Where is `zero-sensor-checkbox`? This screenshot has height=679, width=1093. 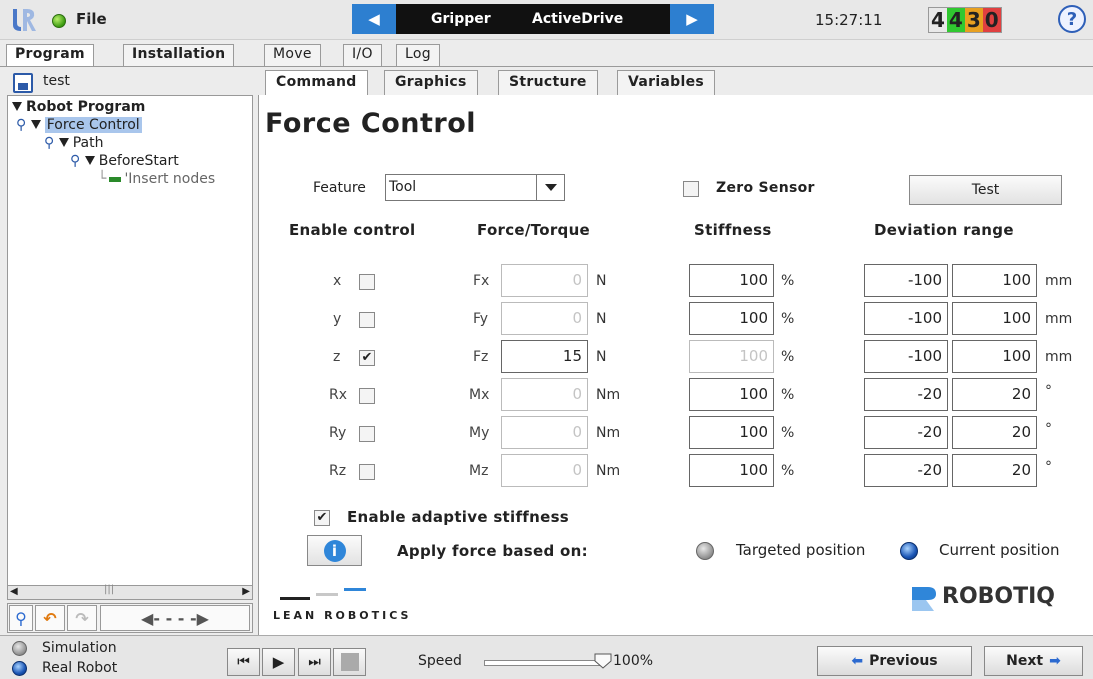
zero-sensor-checkbox is located at coordinates (691, 189).